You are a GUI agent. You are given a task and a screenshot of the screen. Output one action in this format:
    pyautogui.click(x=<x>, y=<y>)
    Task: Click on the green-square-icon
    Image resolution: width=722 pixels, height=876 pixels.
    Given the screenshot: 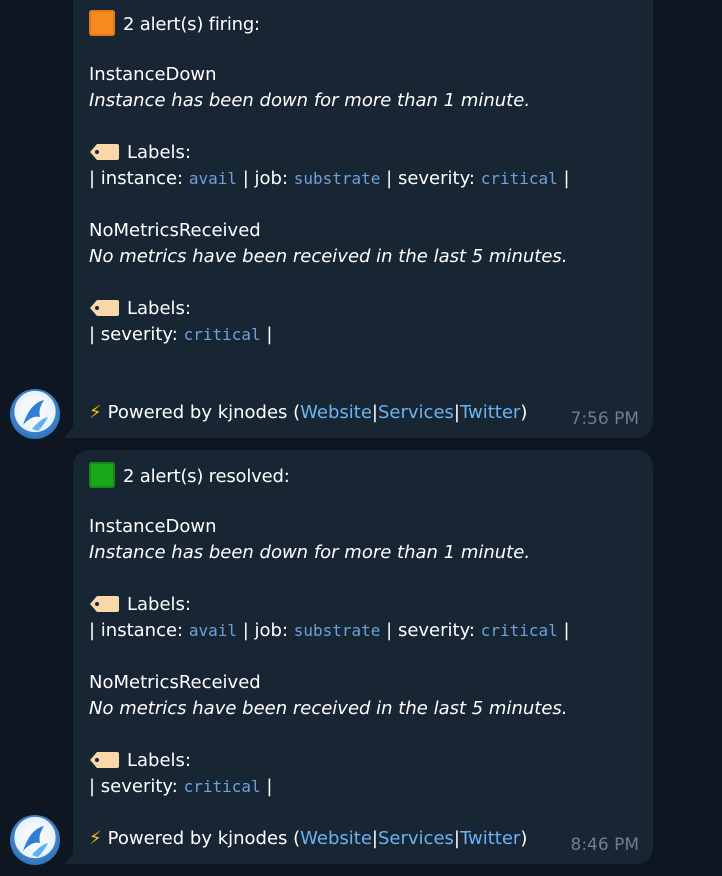 What is the action you would take?
    pyautogui.click(x=102, y=475)
    